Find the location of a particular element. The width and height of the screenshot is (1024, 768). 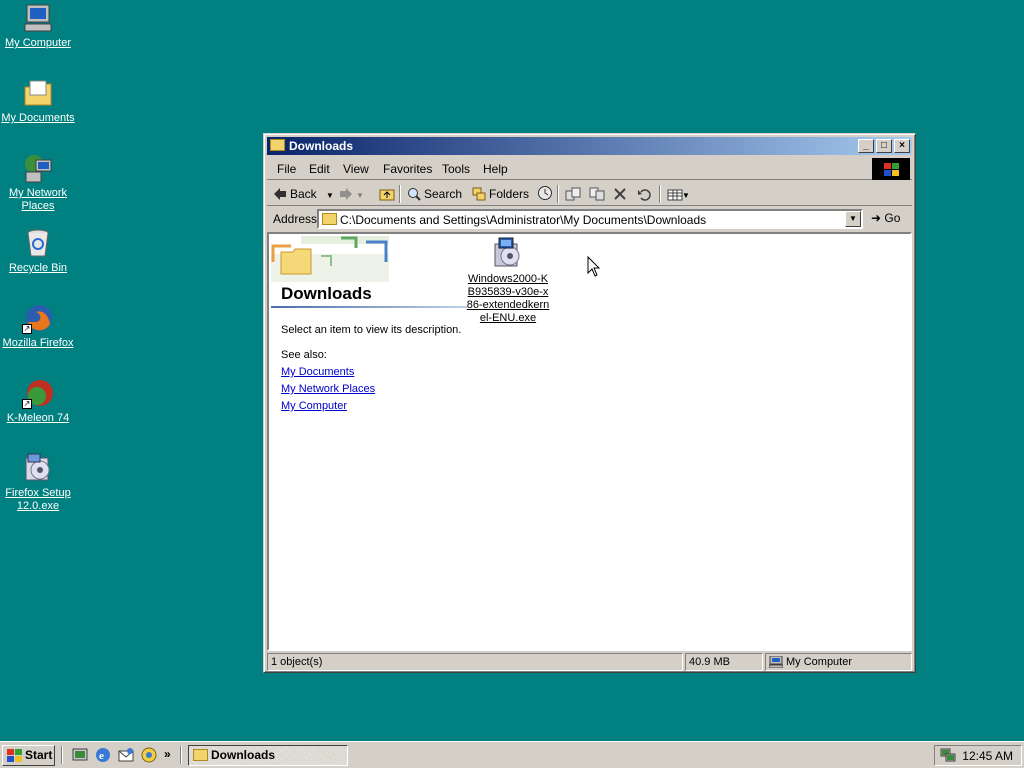

move-to-button is located at coordinates (573, 194).